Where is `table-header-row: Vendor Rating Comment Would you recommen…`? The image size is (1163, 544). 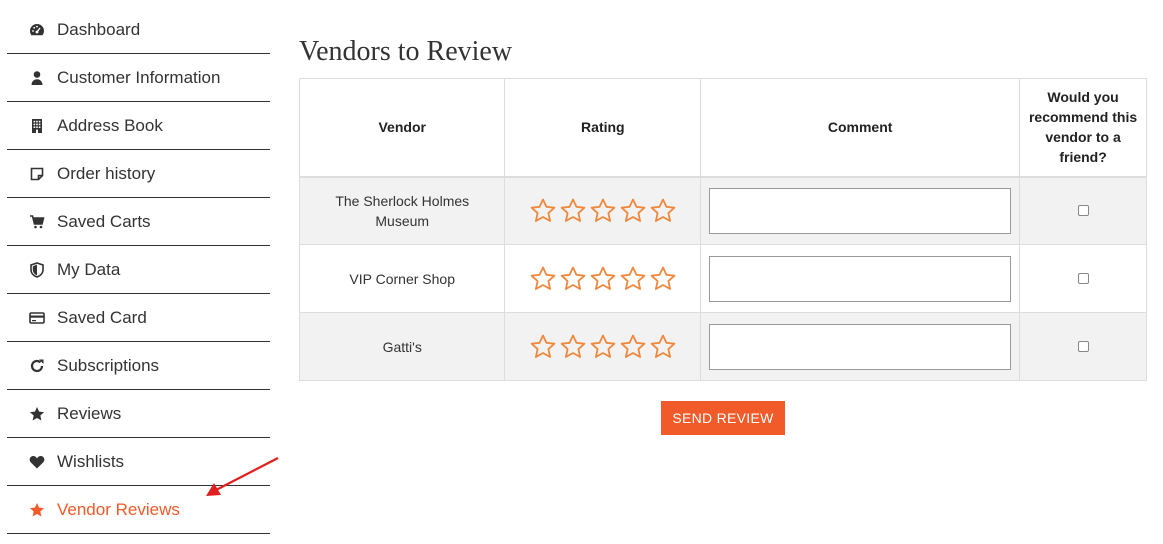
table-header-row: Vendor Rating Comment Would you recommen… is located at coordinates (722, 128).